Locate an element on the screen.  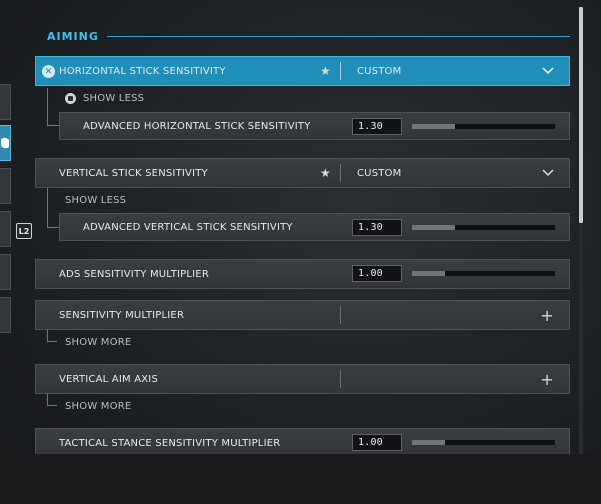
setting-label: ADS SENSITIVITY MULTIPLIER is located at coordinates (134, 274).